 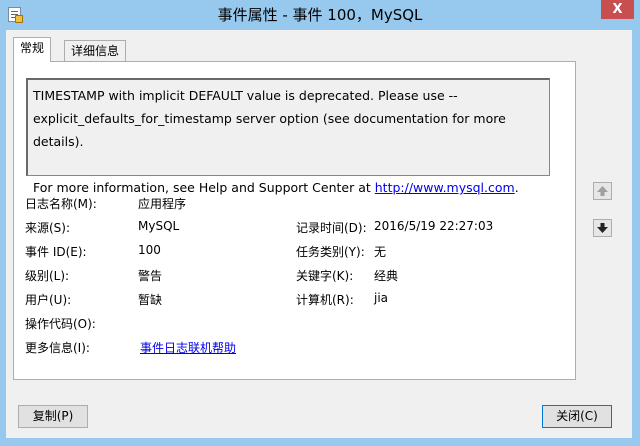 I want to click on arrow-down-icon, so click(x=602, y=228).